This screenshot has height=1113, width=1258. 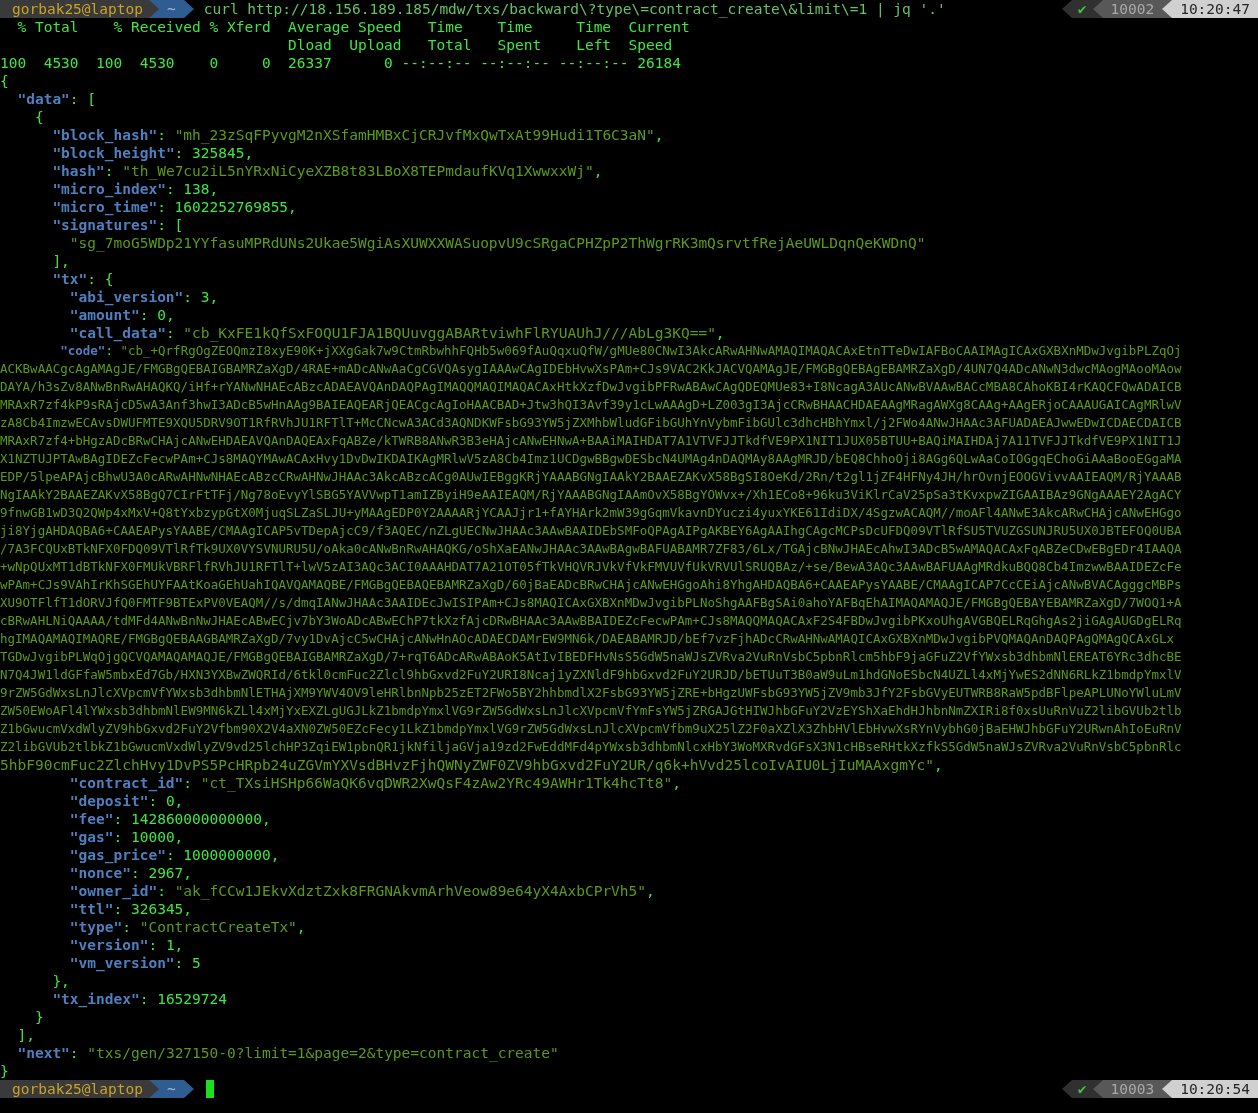 I want to click on json-key: "ttl", so click(x=91, y=909).